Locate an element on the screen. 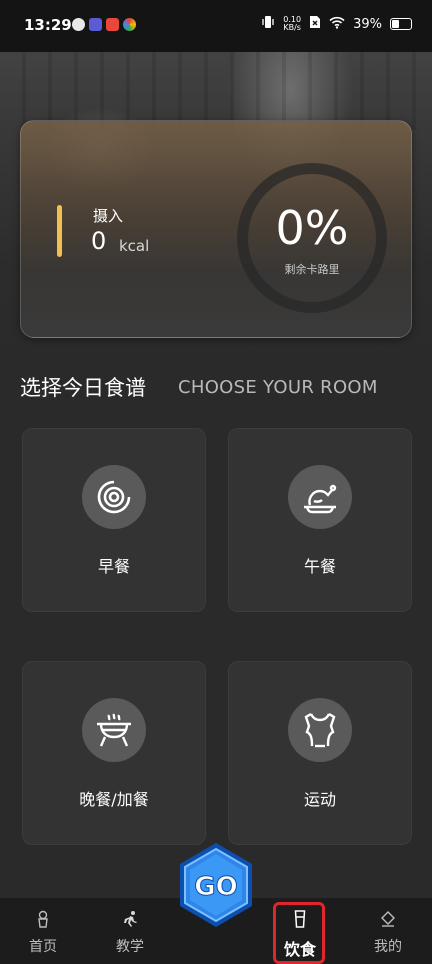  go-button: GO is located at coordinates (216, 885).